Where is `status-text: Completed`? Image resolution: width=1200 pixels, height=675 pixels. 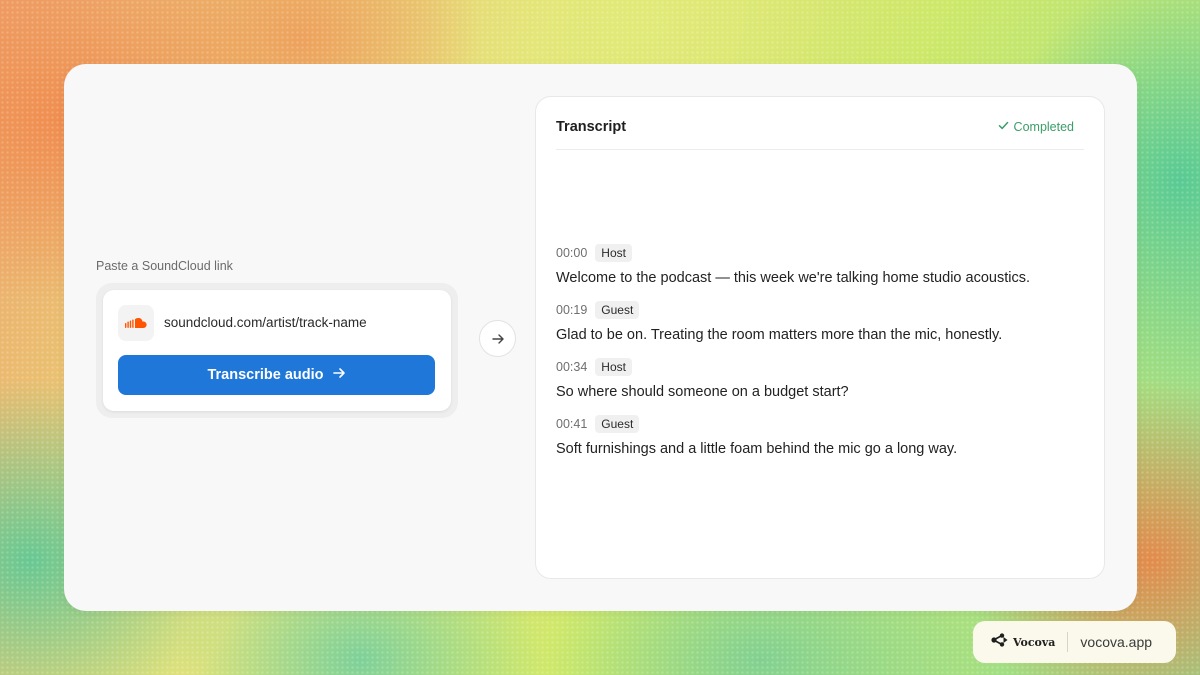
status-text: Completed is located at coordinates (1043, 127).